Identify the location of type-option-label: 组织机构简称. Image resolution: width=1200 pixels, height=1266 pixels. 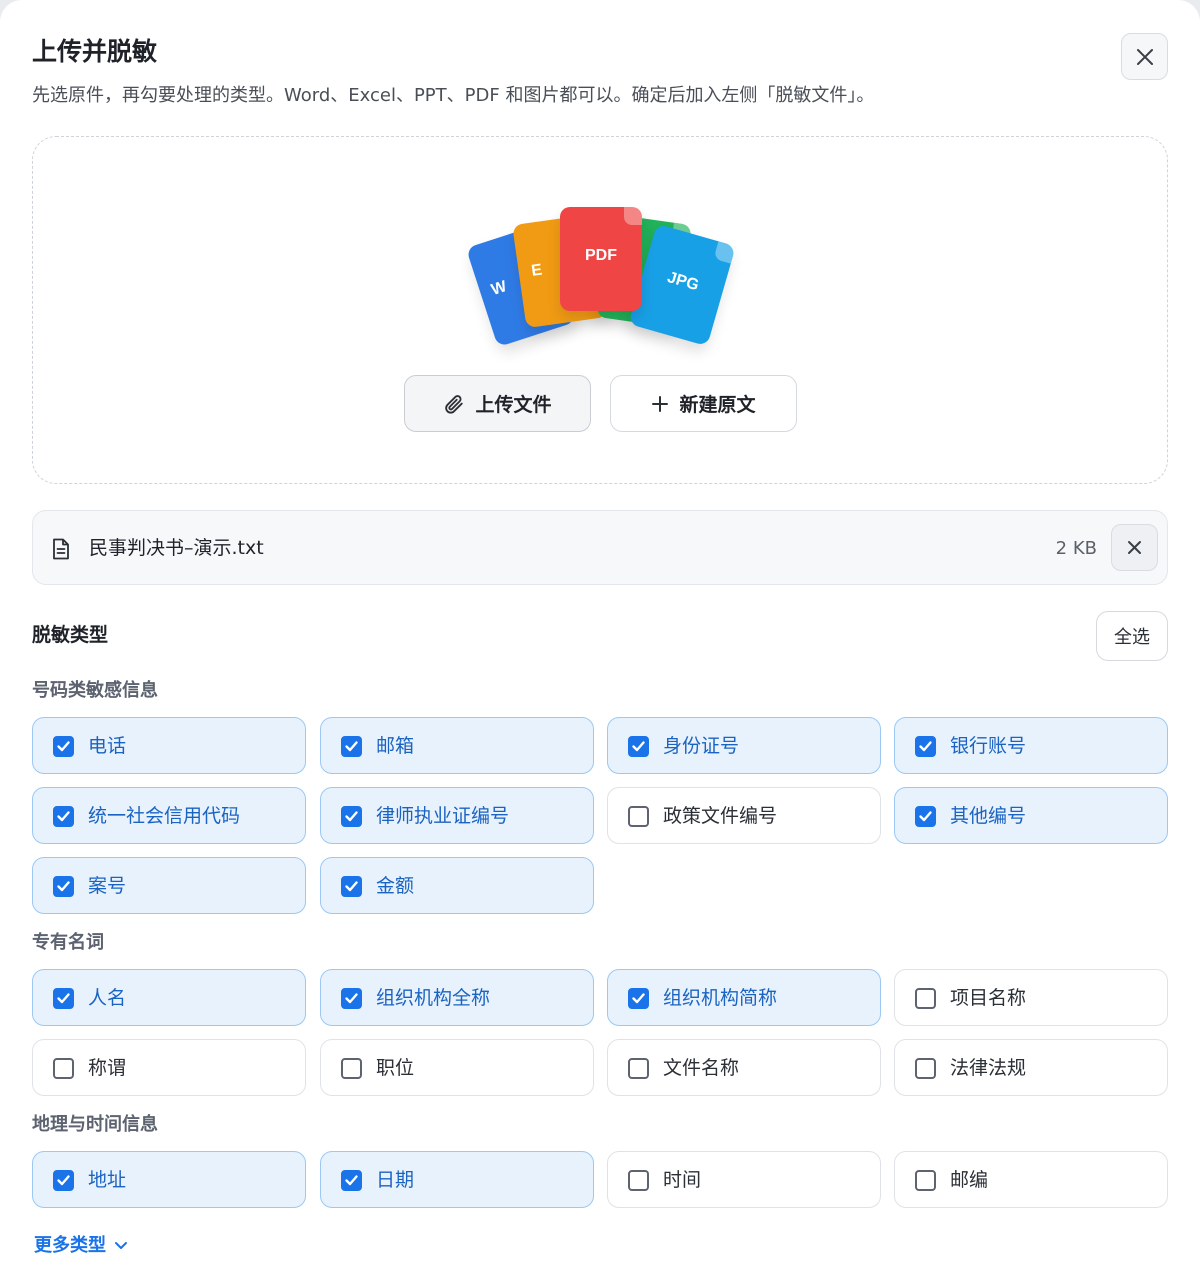
(720, 998).